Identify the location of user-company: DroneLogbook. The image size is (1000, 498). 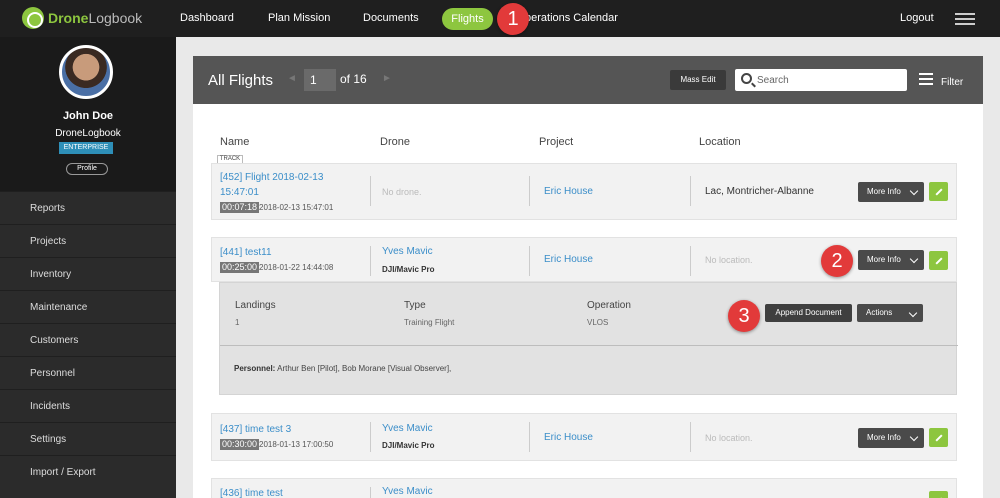
(88, 133).